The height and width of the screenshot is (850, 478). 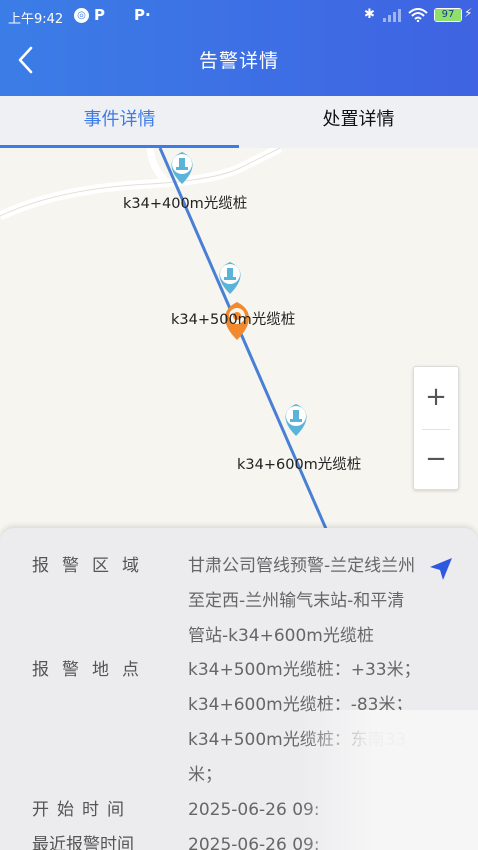 What do you see at coordinates (281, 636) in the screenshot?
I see `alarm-area-line: 管站-k34+600m光缆桩` at bounding box center [281, 636].